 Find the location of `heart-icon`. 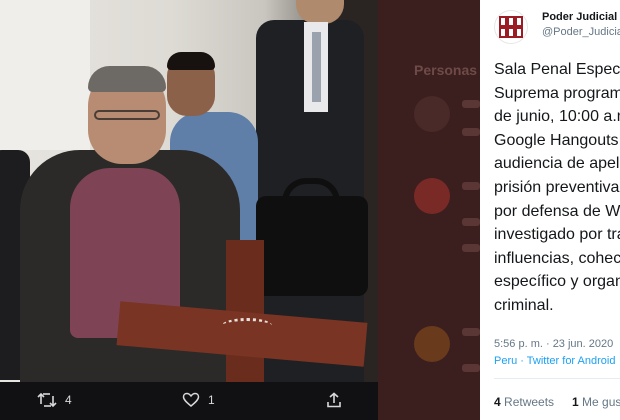

heart-icon is located at coordinates (191, 399).